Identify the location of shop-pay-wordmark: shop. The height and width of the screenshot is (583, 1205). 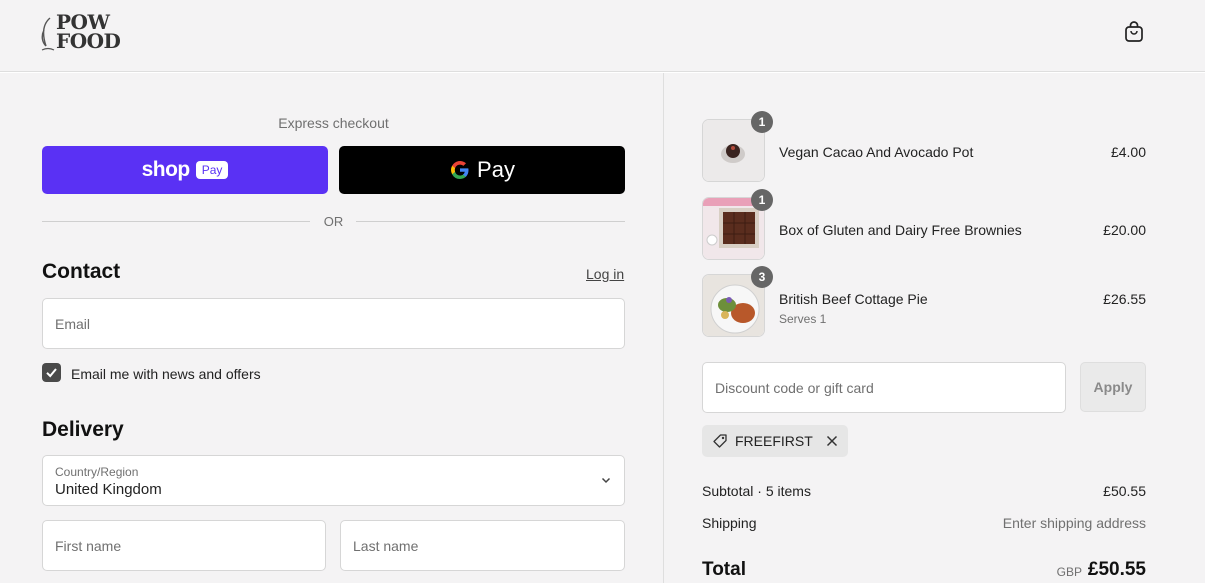
(166, 169).